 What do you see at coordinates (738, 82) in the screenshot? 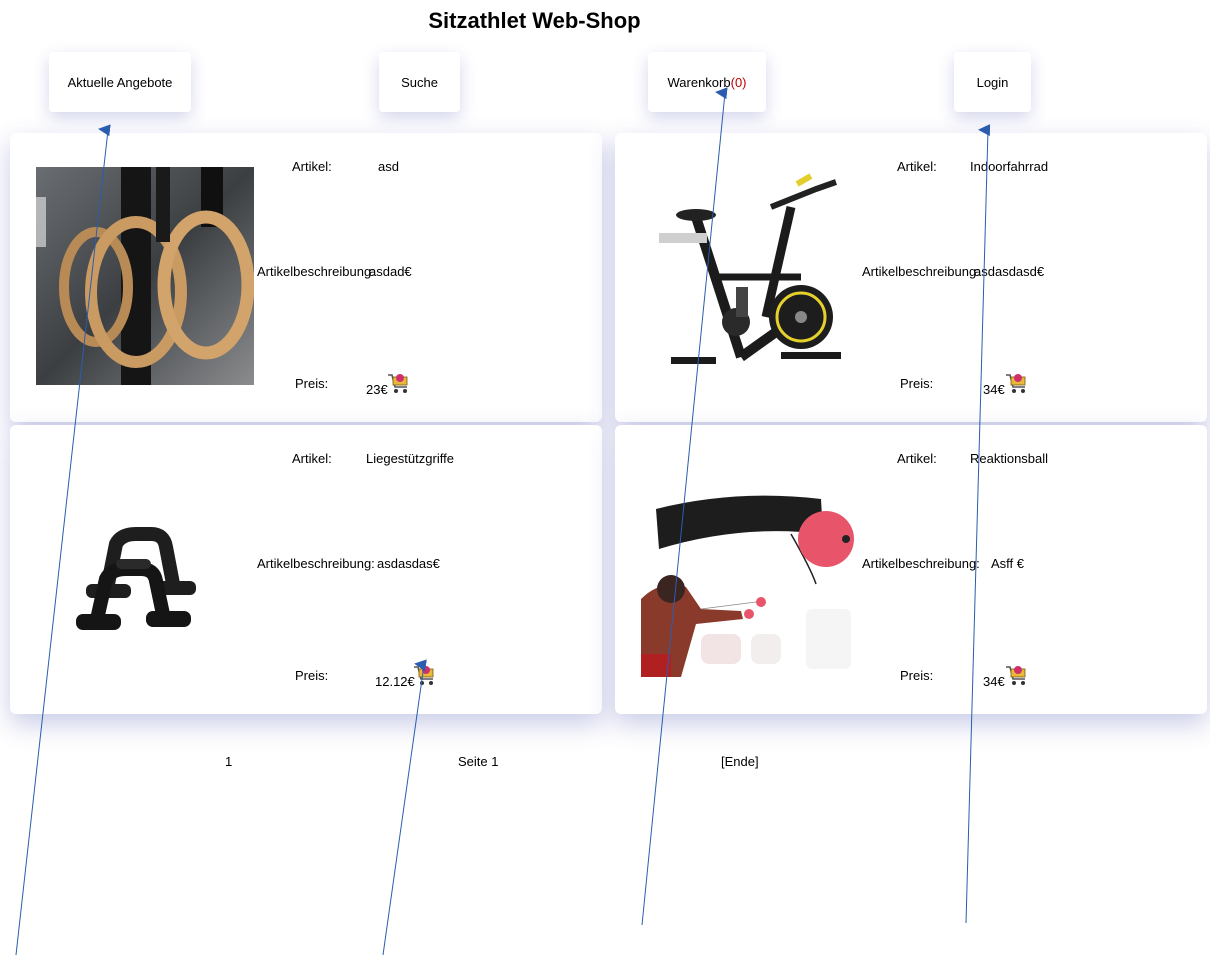
I see `cart-count-badge: (0)` at bounding box center [738, 82].